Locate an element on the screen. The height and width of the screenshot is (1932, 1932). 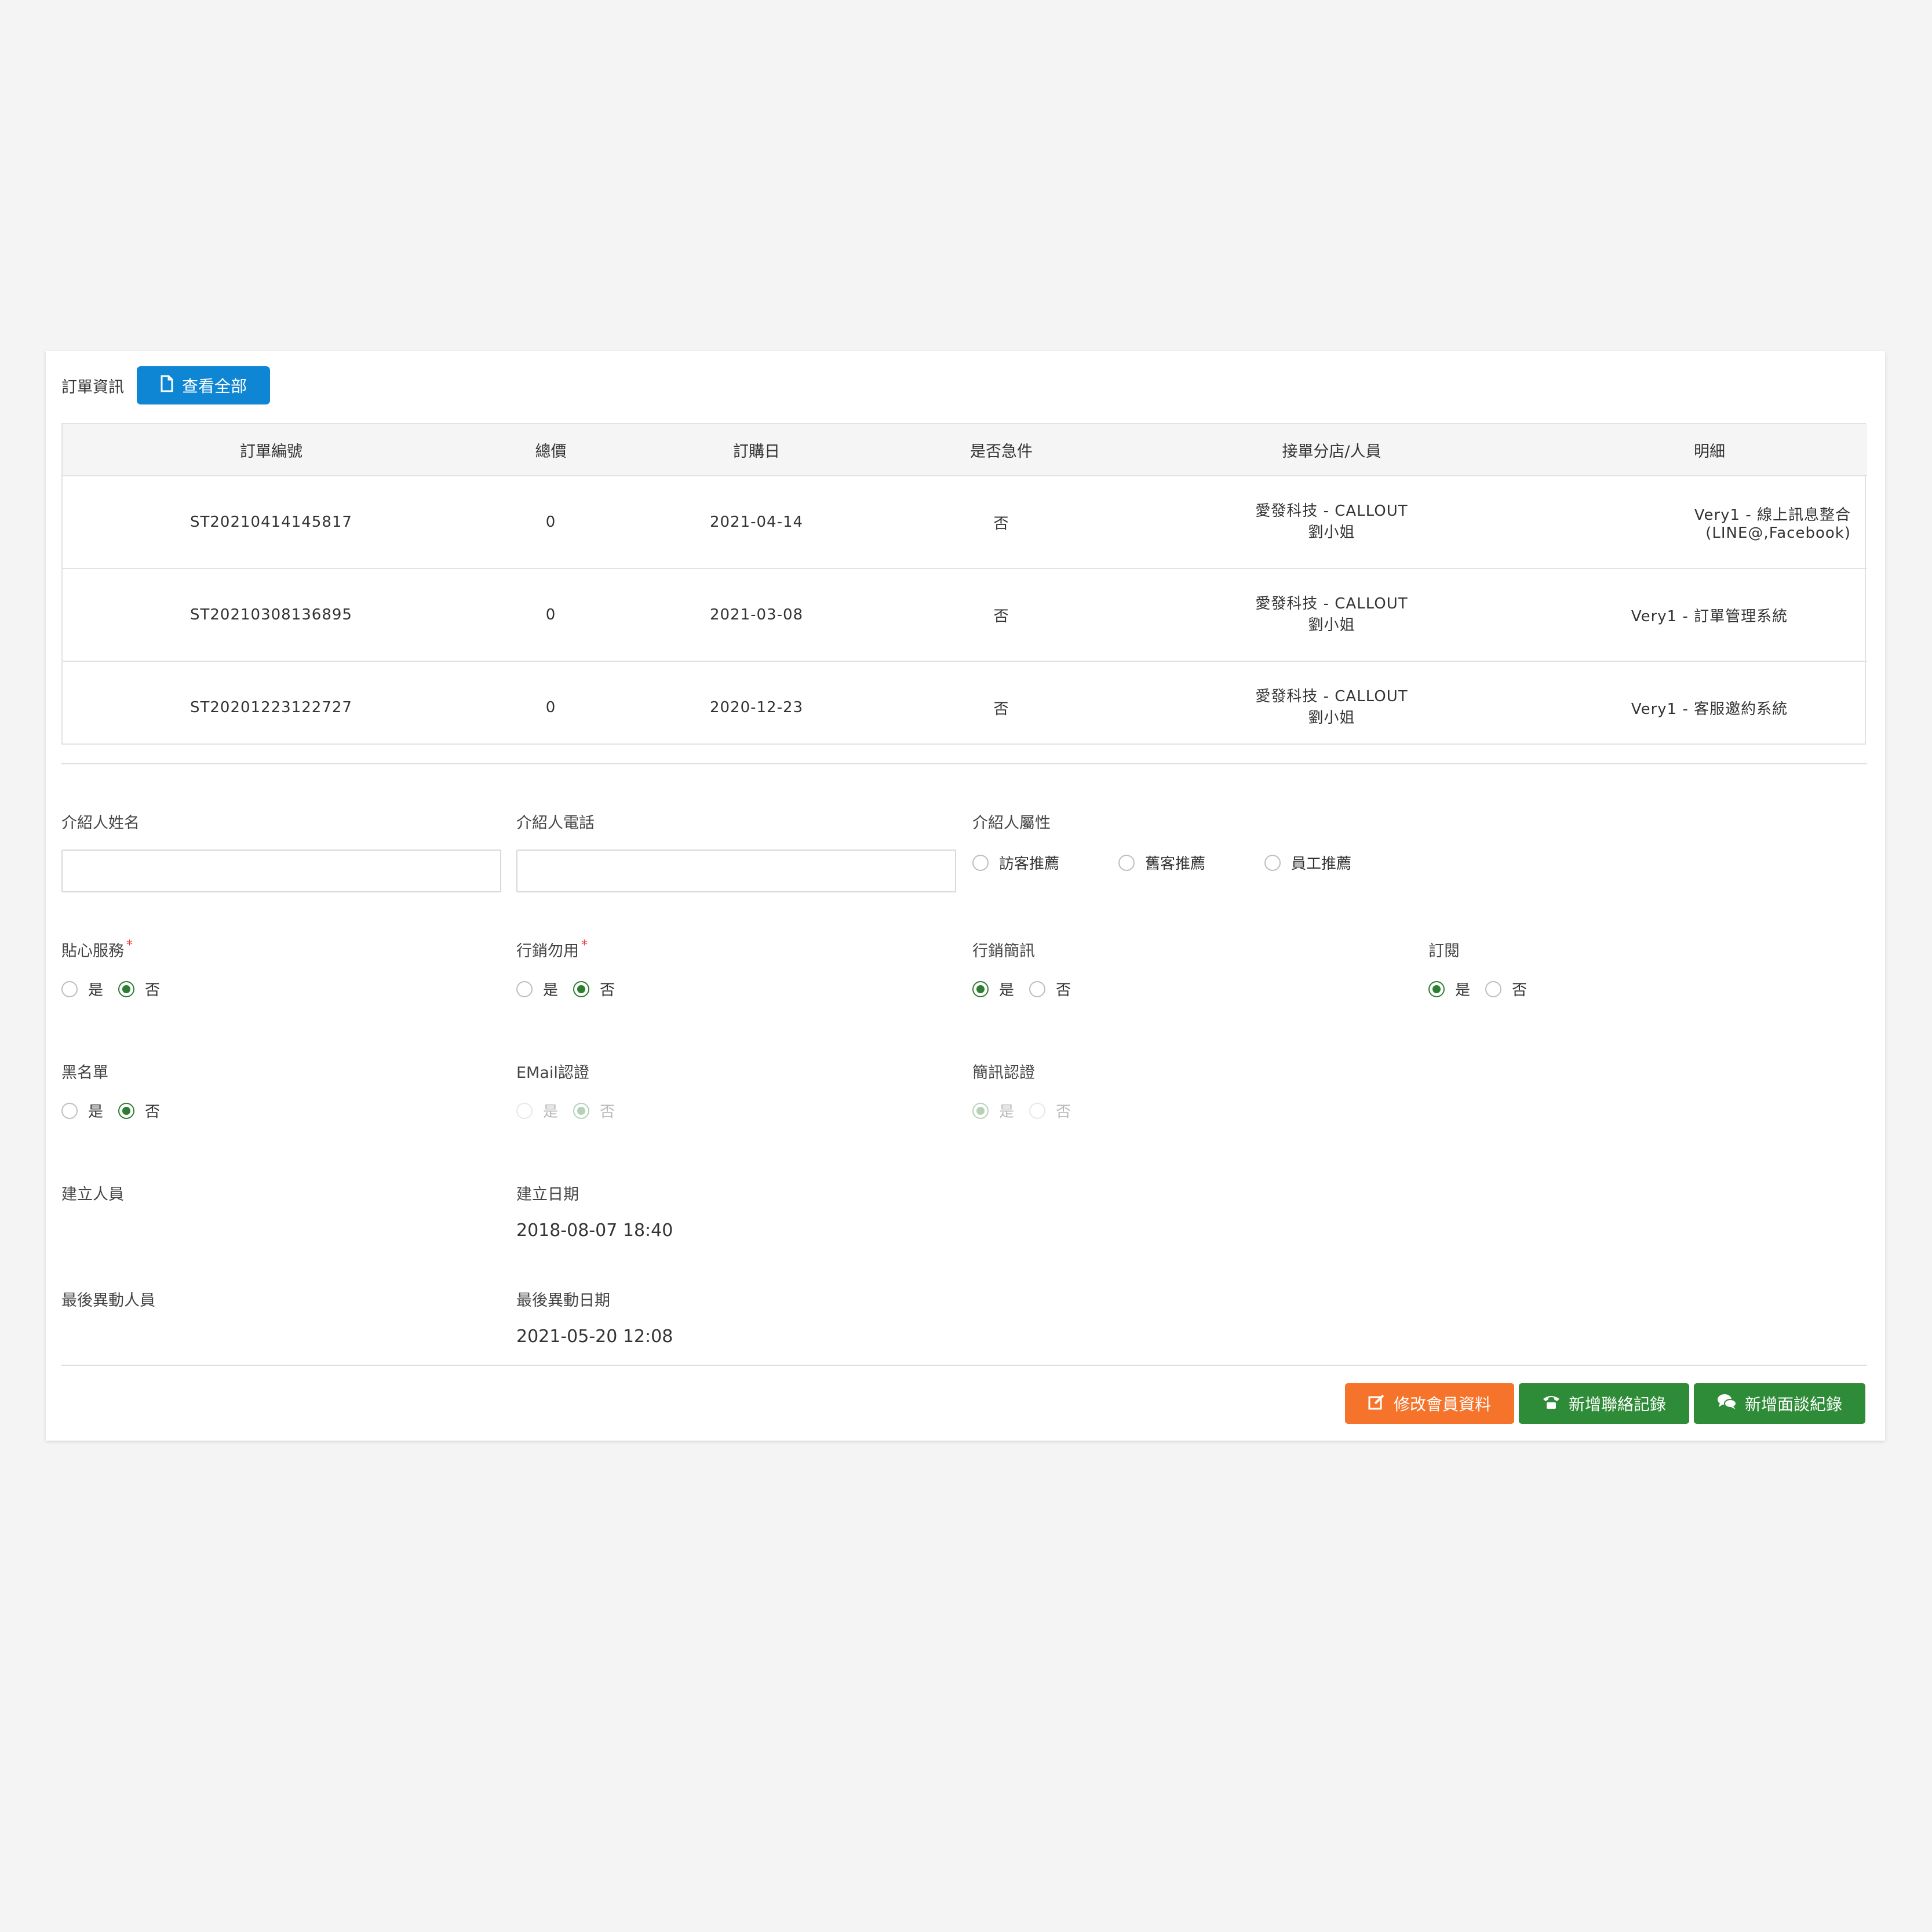
subscribe-no: 否 is located at coordinates (1506, 989).